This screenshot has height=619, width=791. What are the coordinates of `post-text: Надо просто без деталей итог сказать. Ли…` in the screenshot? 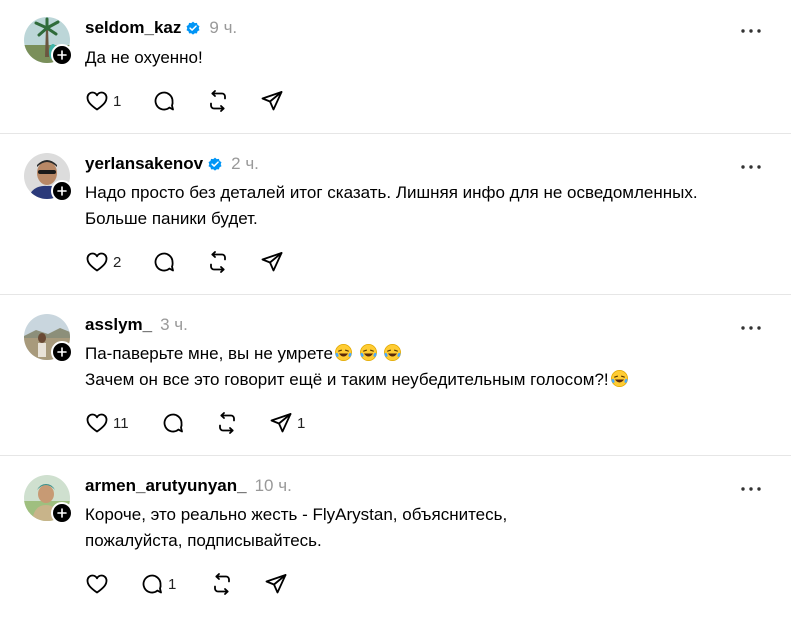 It's located at (430, 206).